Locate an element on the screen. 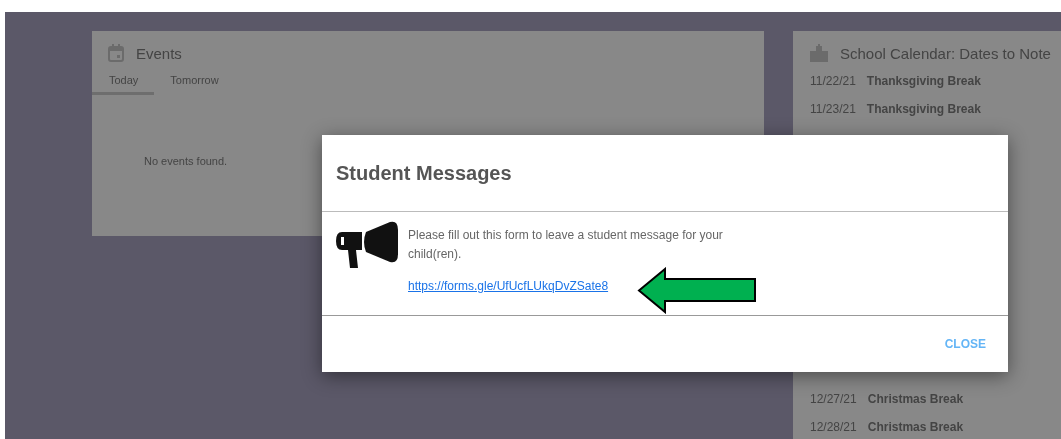  date-text: 11/23/21 is located at coordinates (833, 109).